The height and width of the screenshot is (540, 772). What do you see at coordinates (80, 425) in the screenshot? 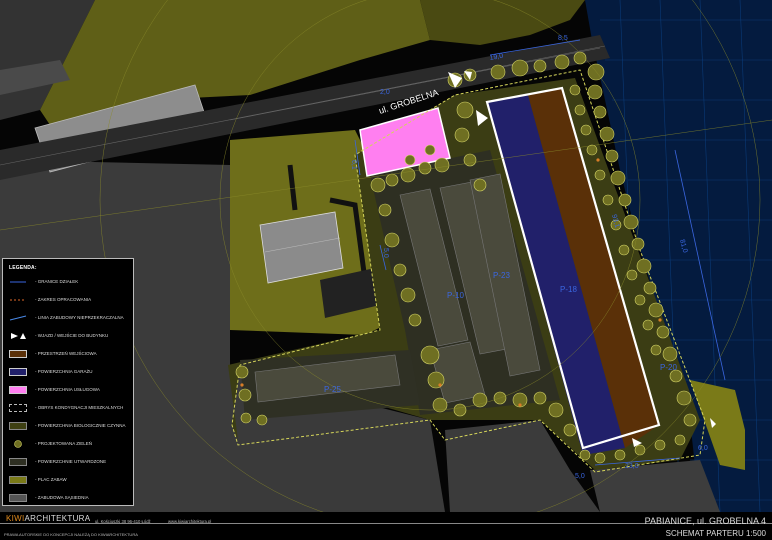
I see `legend-item-label: - POWIERZCHNIA BIOLOGICZNIE CZYNNA` at bounding box center [80, 425].